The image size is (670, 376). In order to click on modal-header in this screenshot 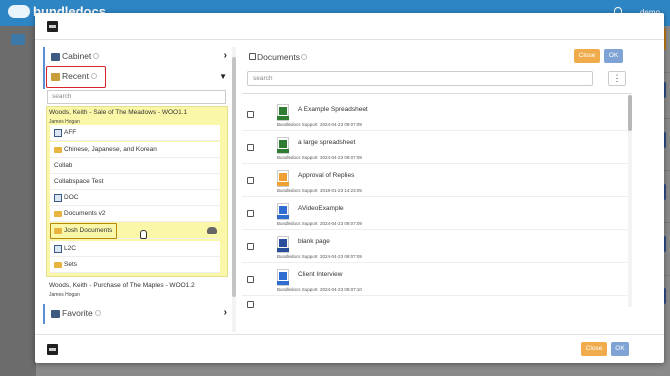, I will do `click(349, 26)`.